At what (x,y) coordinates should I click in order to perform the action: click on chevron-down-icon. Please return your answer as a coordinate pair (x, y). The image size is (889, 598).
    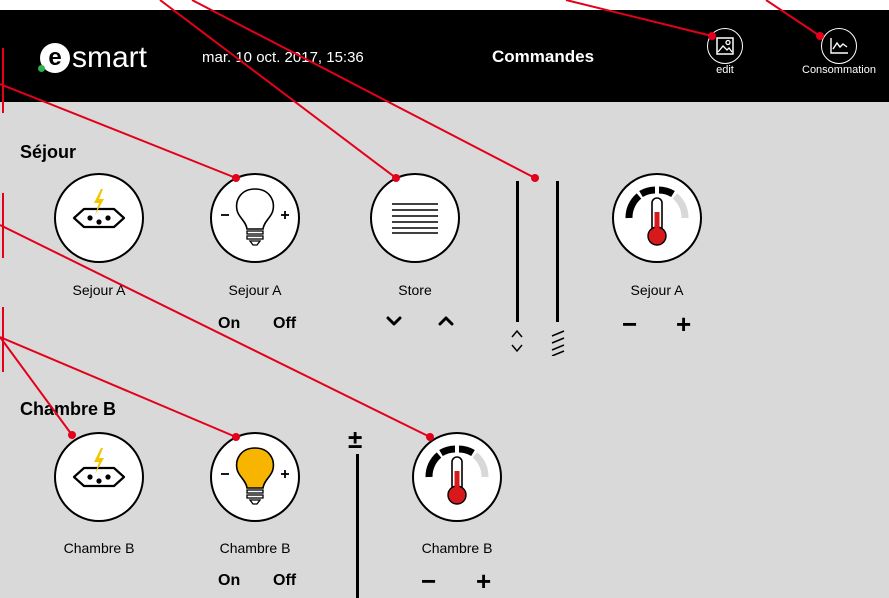
    Looking at the image, I should click on (394, 321).